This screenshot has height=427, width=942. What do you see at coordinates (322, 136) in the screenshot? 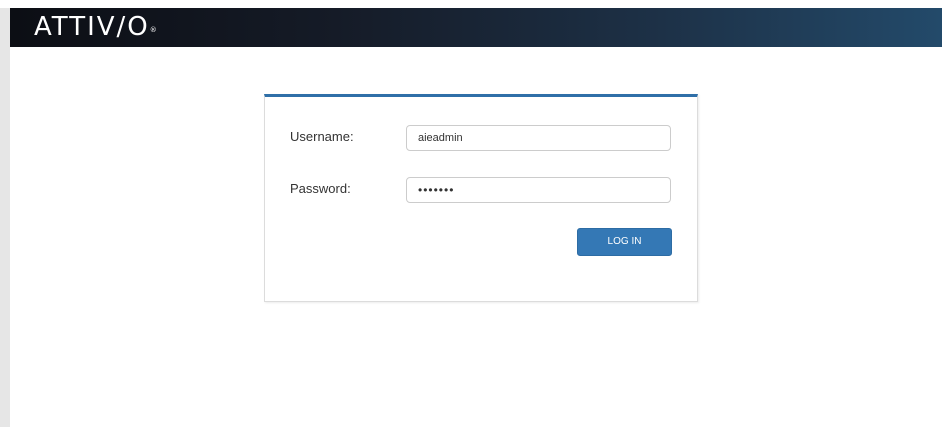
I see `username-label: Username:` at bounding box center [322, 136].